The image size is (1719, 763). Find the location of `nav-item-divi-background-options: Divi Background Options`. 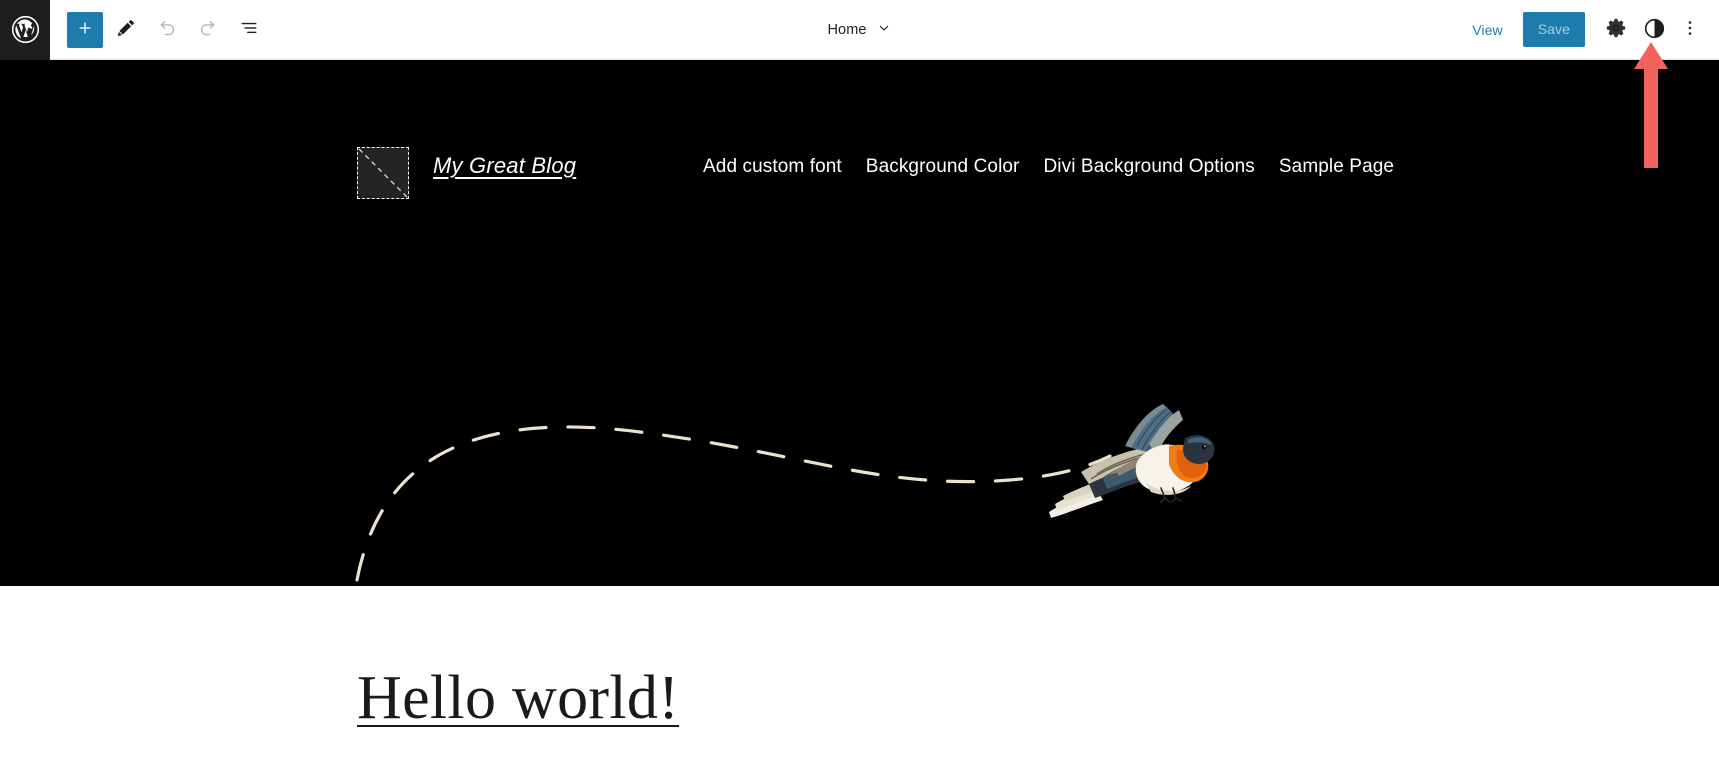

nav-item-divi-background-options: Divi Background Options is located at coordinates (1148, 167).